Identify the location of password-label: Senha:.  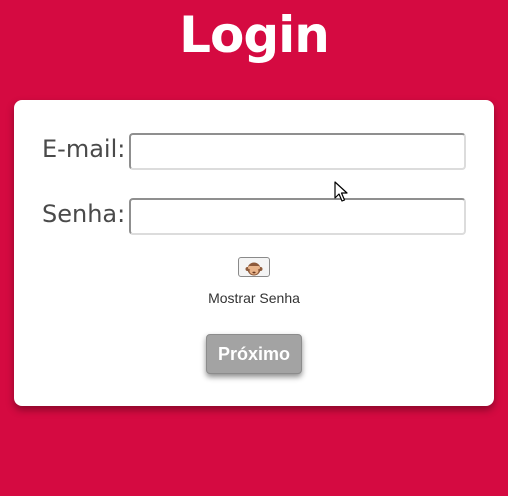
(84, 214).